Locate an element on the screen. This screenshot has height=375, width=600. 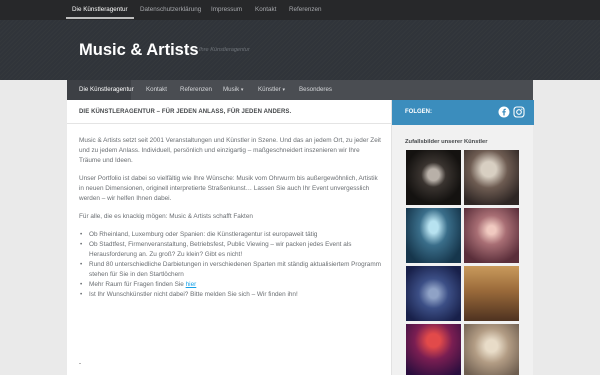
nav-item-musik: Musik ▾ is located at coordinates (233, 89).